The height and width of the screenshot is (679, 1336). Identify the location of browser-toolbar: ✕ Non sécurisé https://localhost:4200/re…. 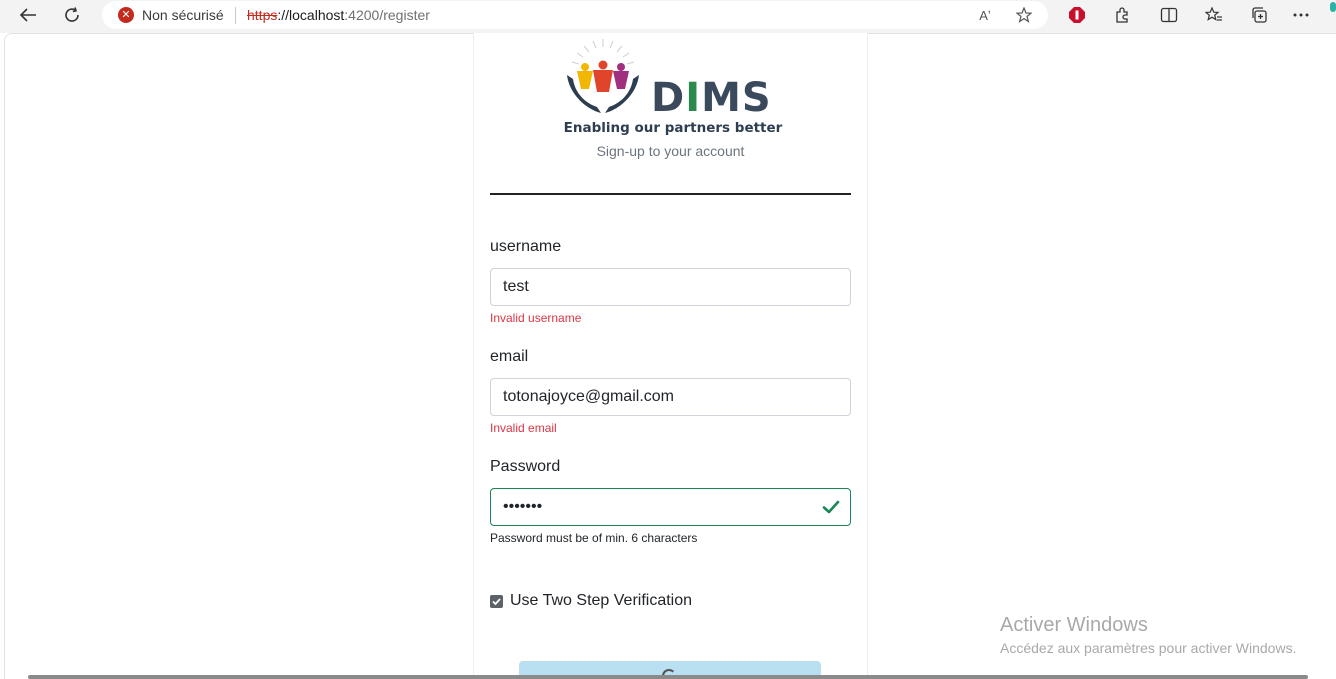
(668, 16).